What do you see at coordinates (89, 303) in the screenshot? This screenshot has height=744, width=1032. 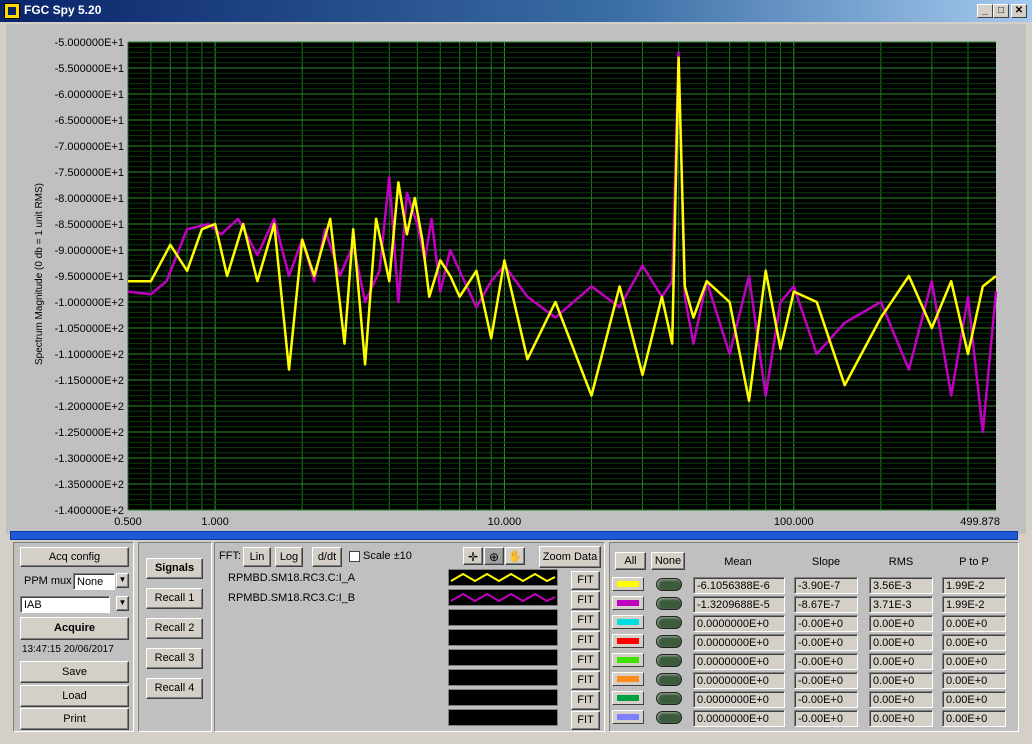 I see `y-tick-label: -1.000000E+2` at bounding box center [89, 303].